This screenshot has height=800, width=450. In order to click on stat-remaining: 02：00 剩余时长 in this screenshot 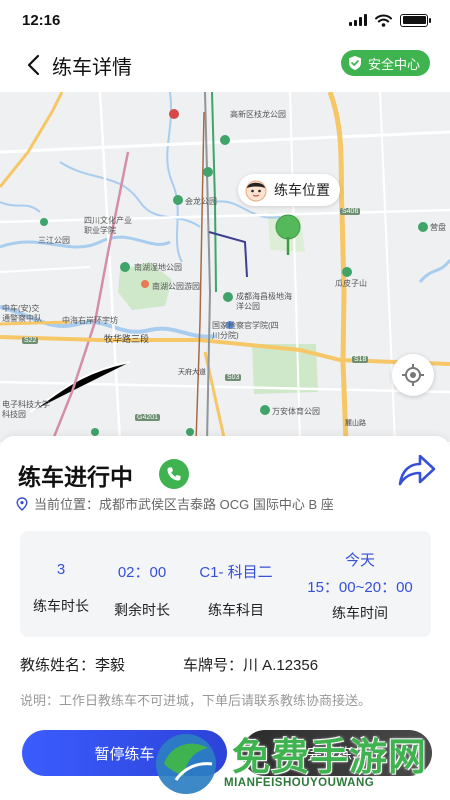, I will do `click(142, 590)`.